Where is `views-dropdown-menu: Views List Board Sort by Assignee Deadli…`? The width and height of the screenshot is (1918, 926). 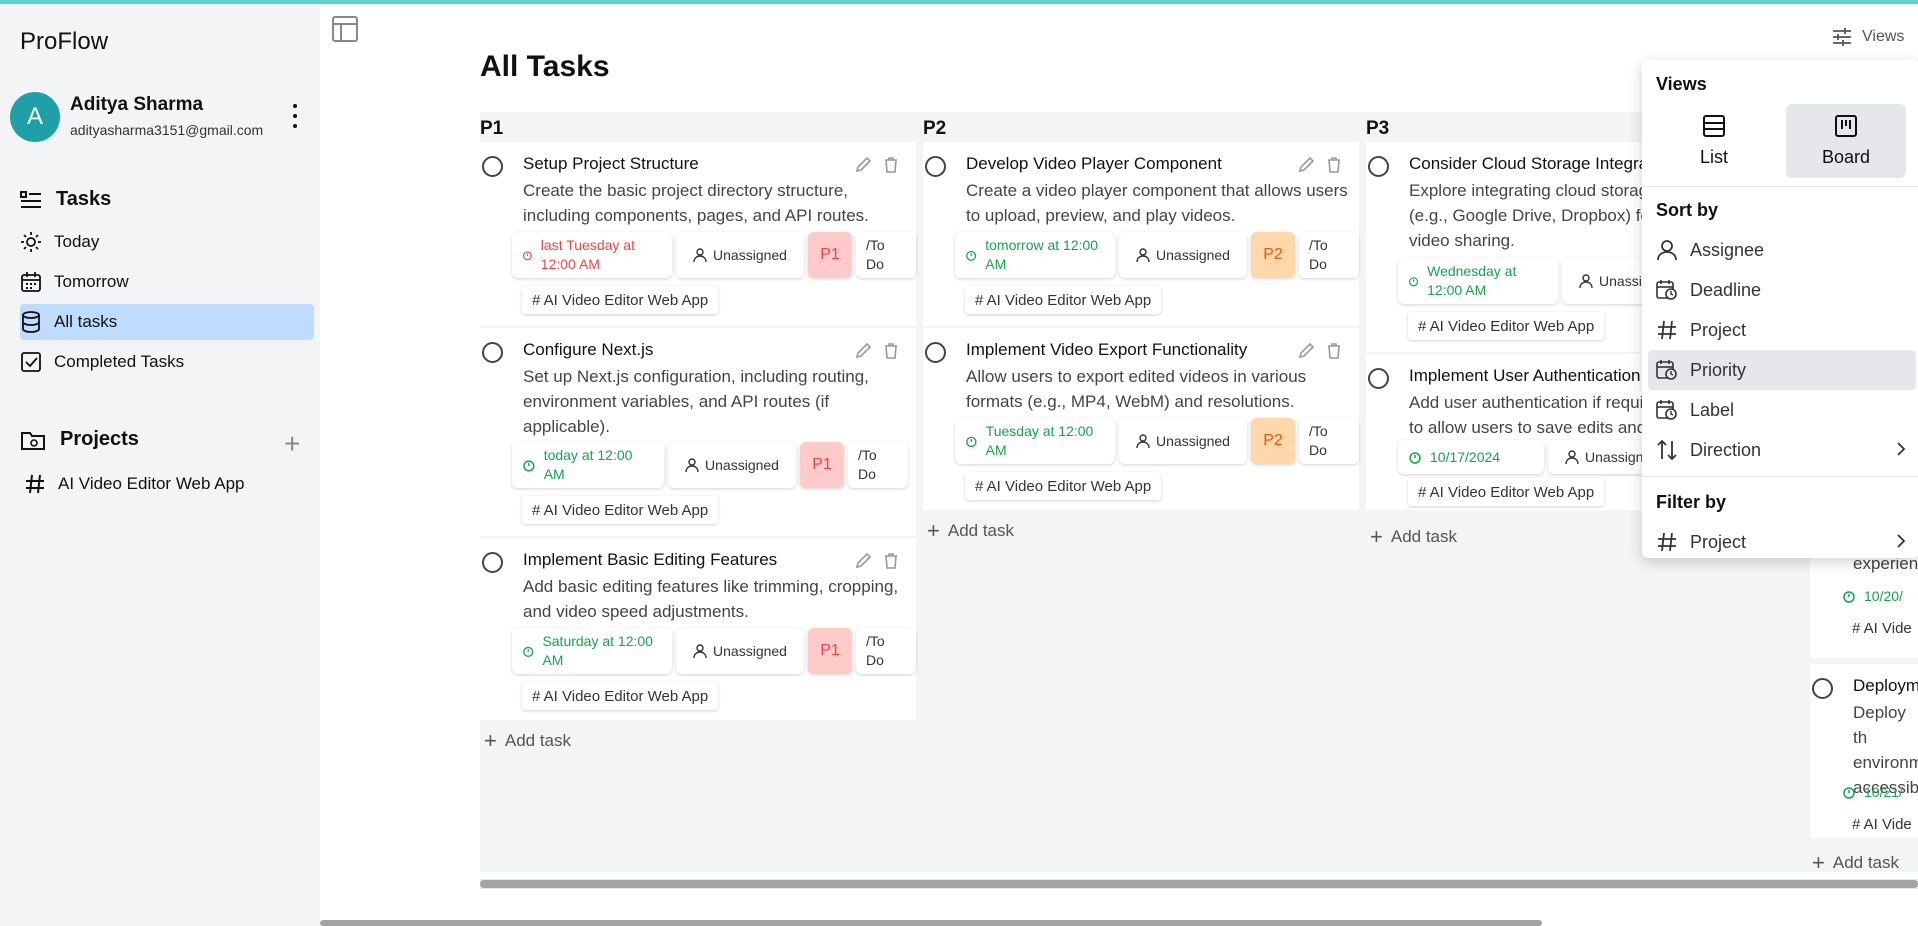 views-dropdown-menu: Views List Board Sort by Assignee Deadli… is located at coordinates (1780, 309).